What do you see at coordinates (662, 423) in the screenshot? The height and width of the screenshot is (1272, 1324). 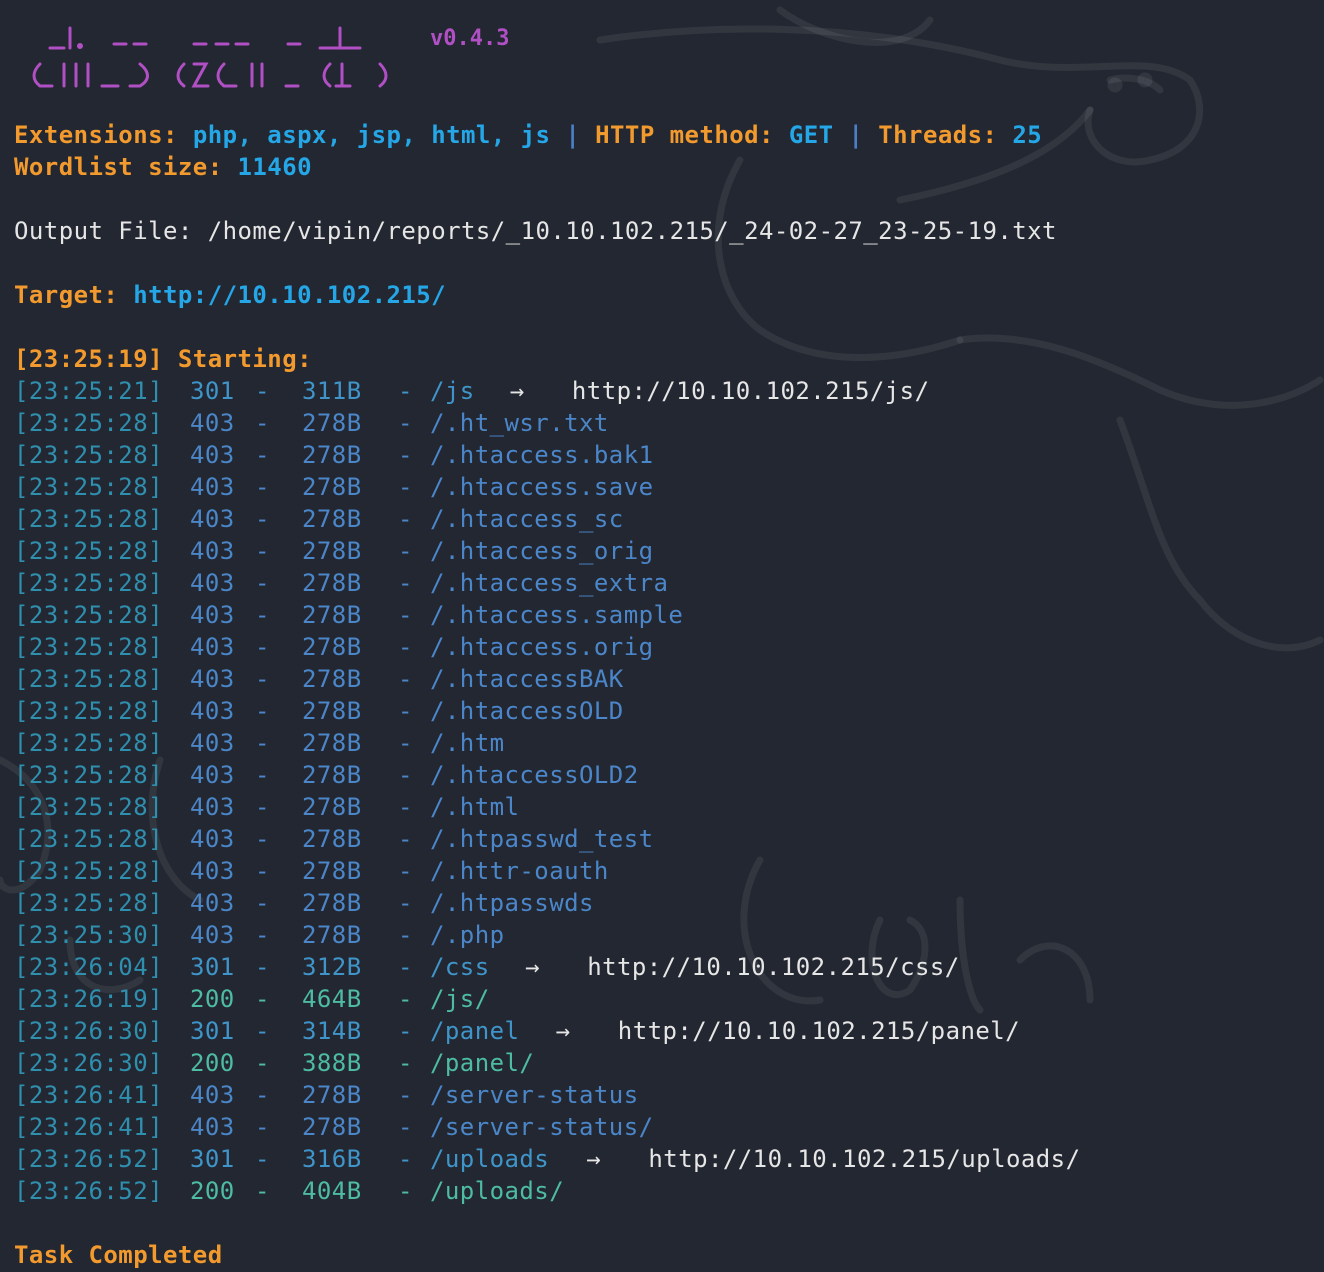 I see `result-row: [23:25:28] 403-278B -/.ht_wsr.txt` at bounding box center [662, 423].